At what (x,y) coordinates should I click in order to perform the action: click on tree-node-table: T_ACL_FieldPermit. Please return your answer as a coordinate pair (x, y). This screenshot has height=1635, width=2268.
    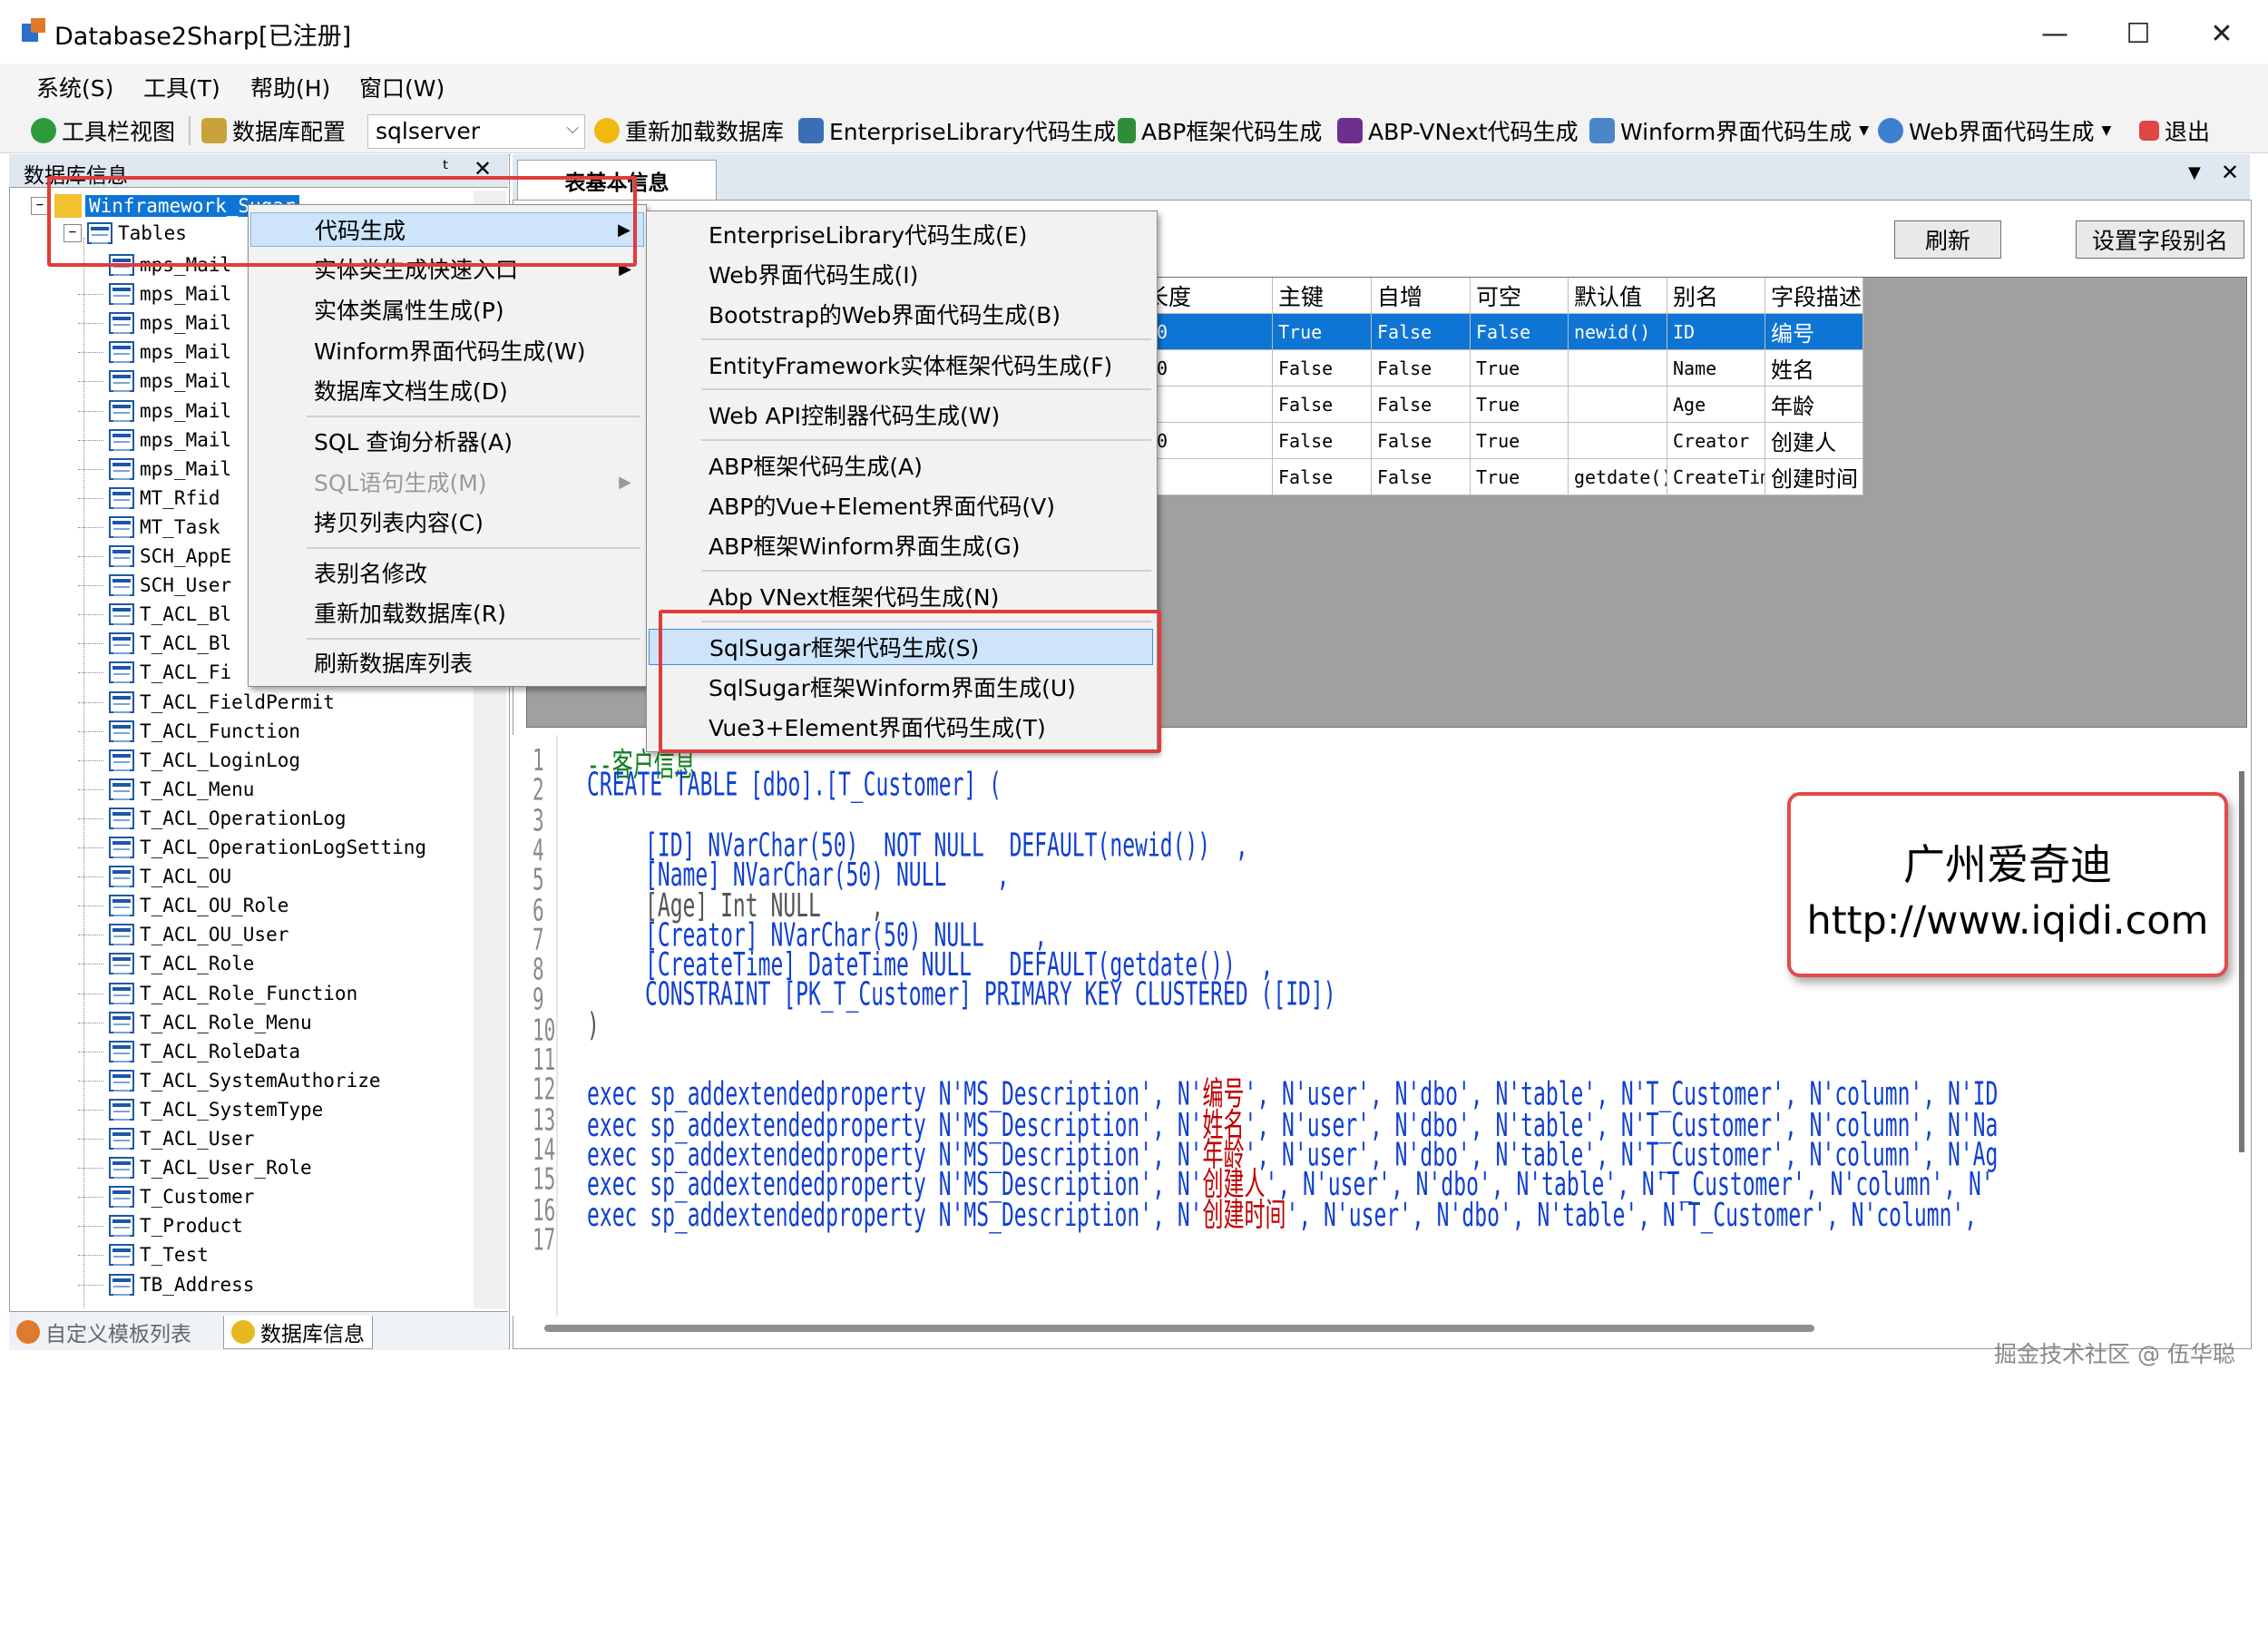
    Looking at the image, I should click on (206, 703).